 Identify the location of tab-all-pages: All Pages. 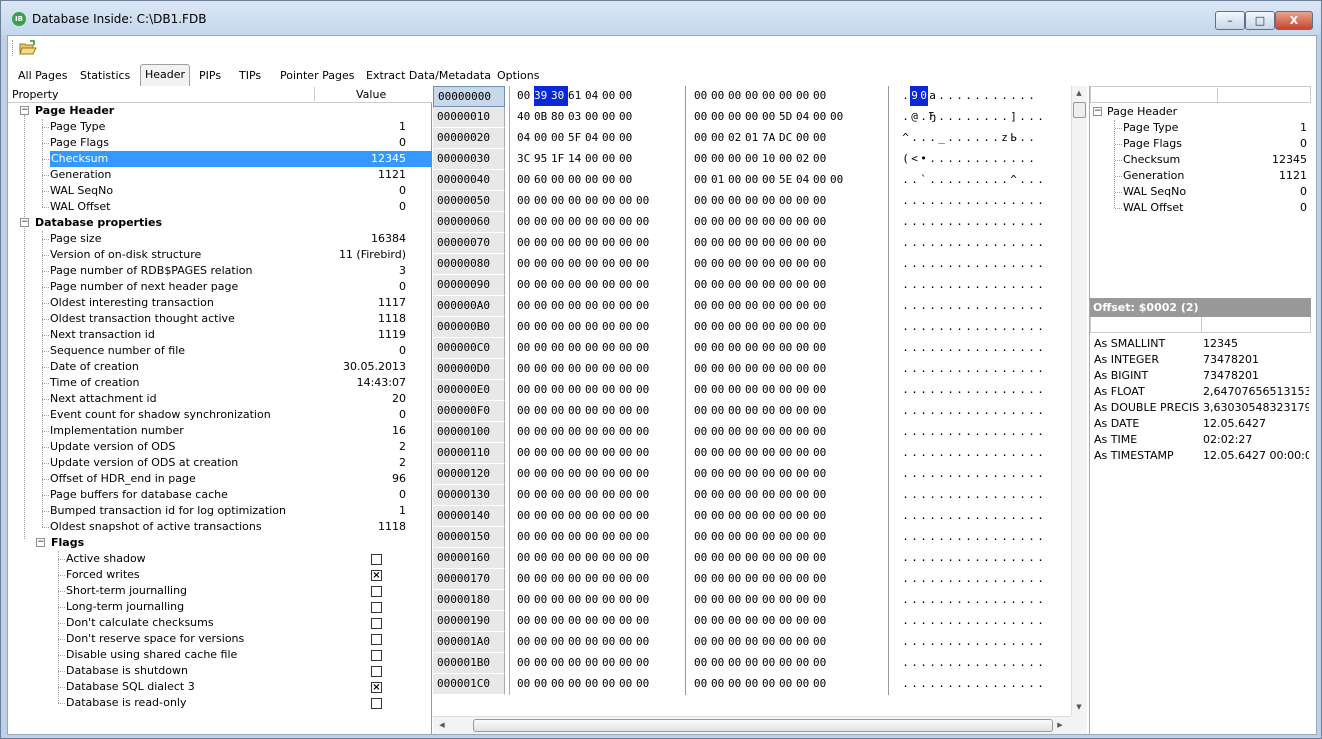
(43, 75).